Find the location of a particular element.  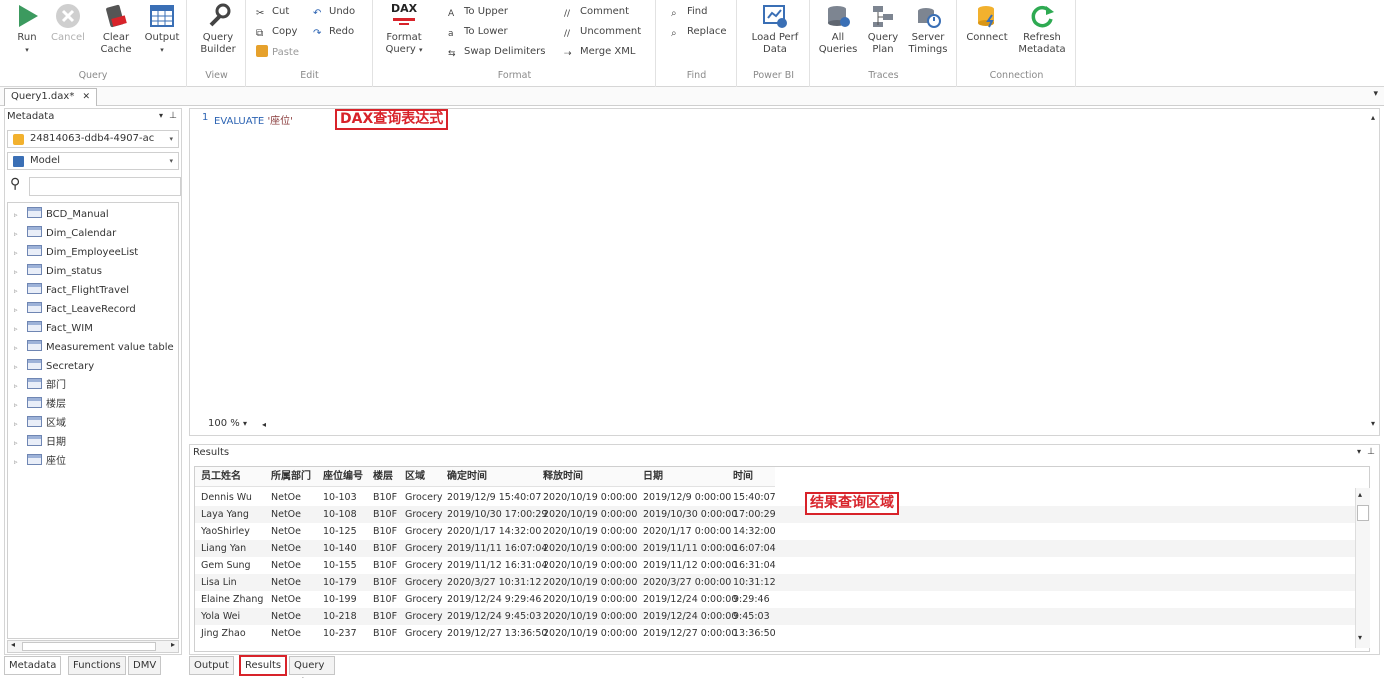

column-header: 所属部门 is located at coordinates (291, 477).